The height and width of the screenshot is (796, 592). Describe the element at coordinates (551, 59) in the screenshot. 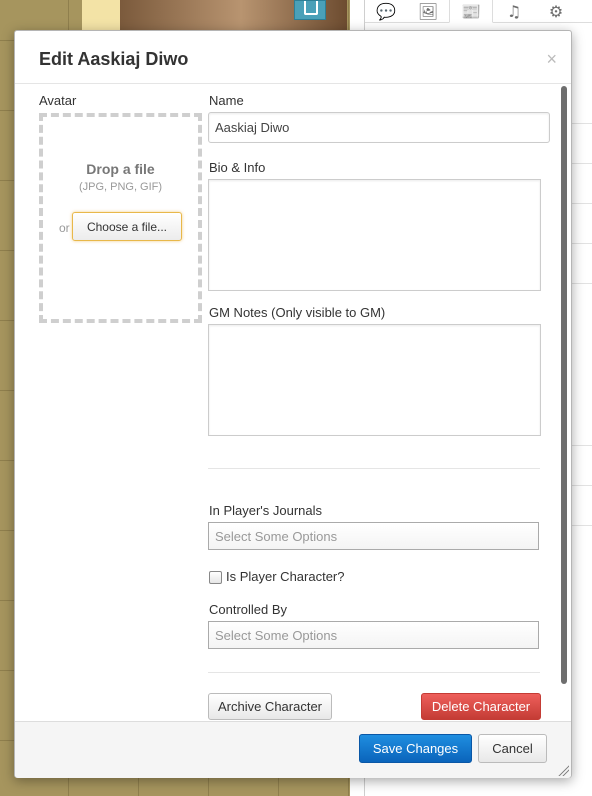

I see `close-icon: ×` at that location.